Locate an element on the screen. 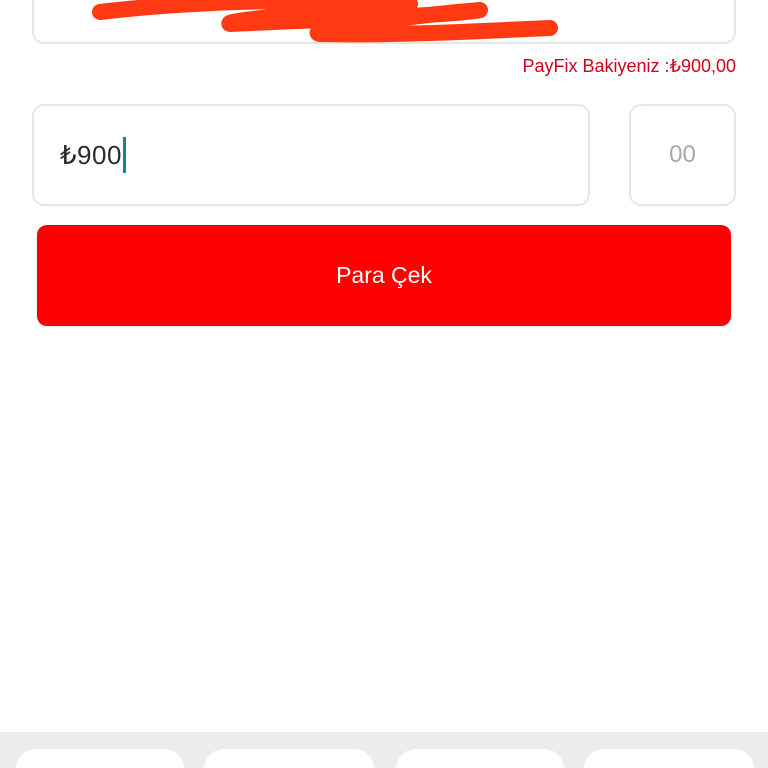 The image size is (768, 768). cents-input: 00 is located at coordinates (682, 155).